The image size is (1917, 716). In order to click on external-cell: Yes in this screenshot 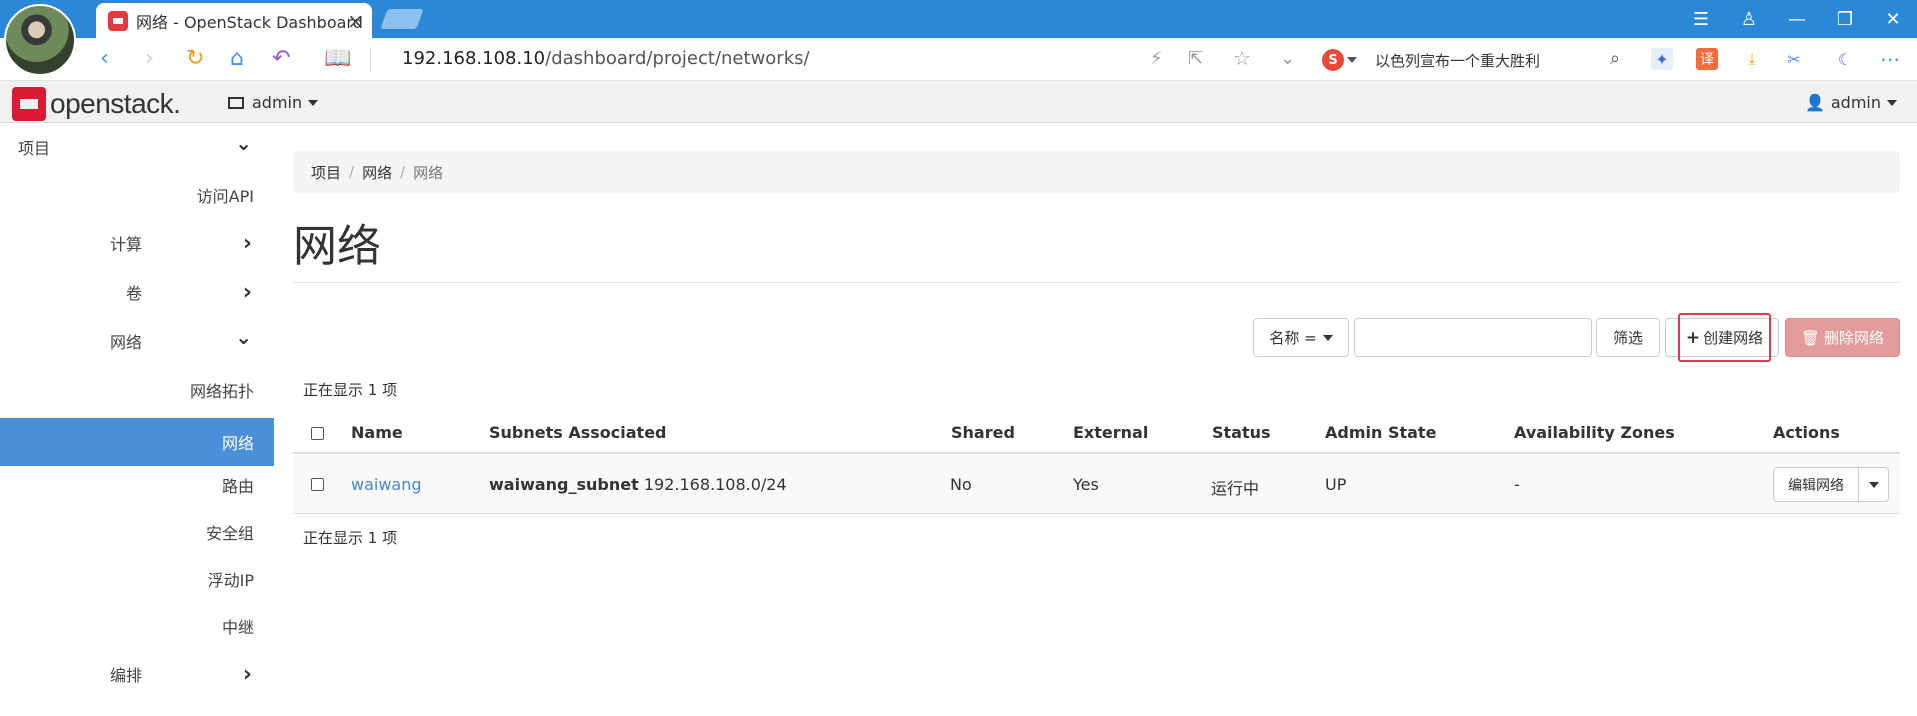, I will do `click(1086, 484)`.